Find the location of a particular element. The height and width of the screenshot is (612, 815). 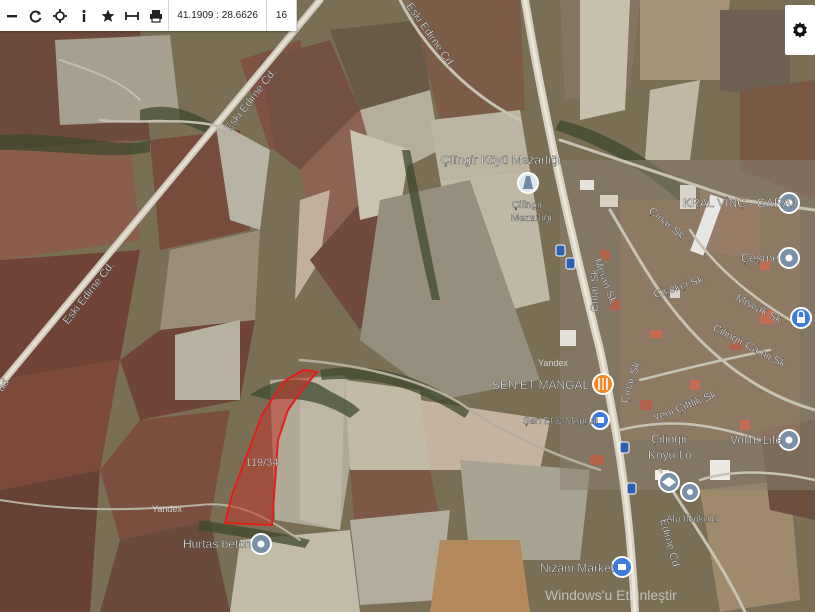

poi-nizam is located at coordinates (622, 567).